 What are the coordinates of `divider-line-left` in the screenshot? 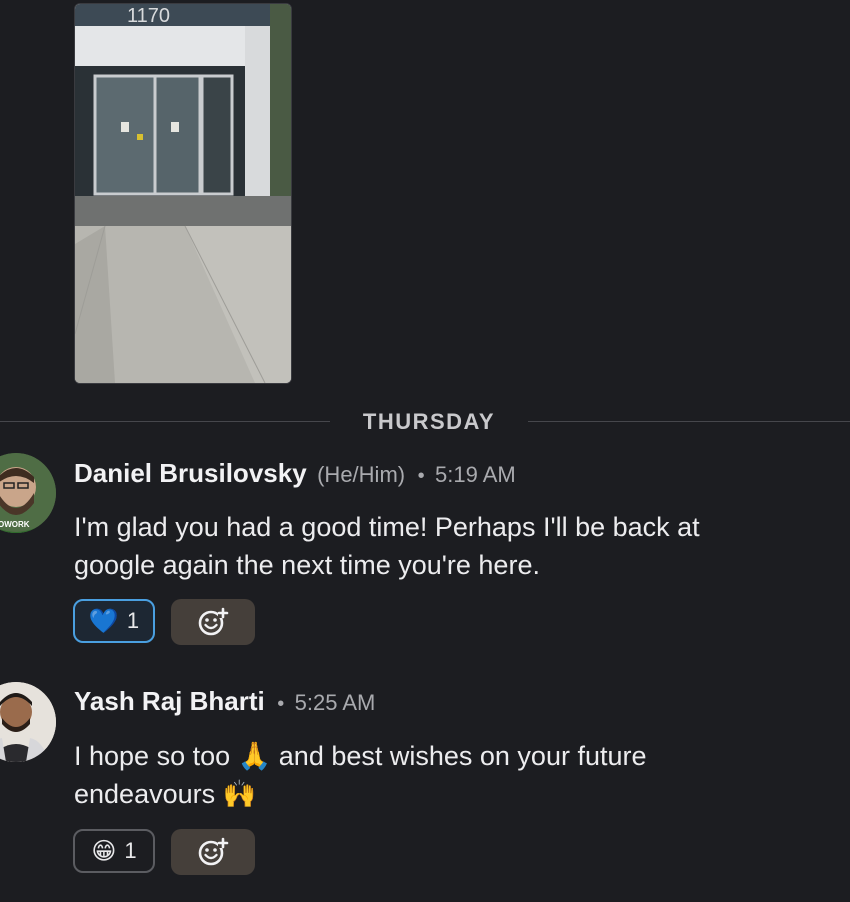 It's located at (165, 421).